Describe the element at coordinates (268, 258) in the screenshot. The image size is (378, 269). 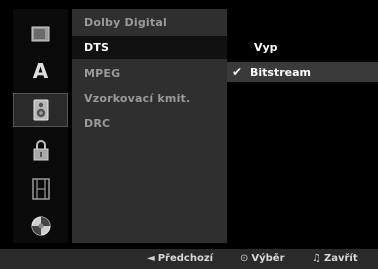
I see `select-label: Výběr` at that location.